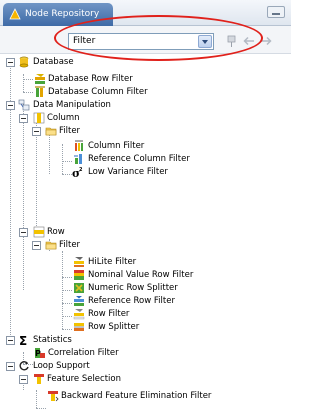 This screenshot has height=414, width=320. Describe the element at coordinates (128, 172) in the screenshot. I see `tree-node-label: Low Variance Filter` at that location.